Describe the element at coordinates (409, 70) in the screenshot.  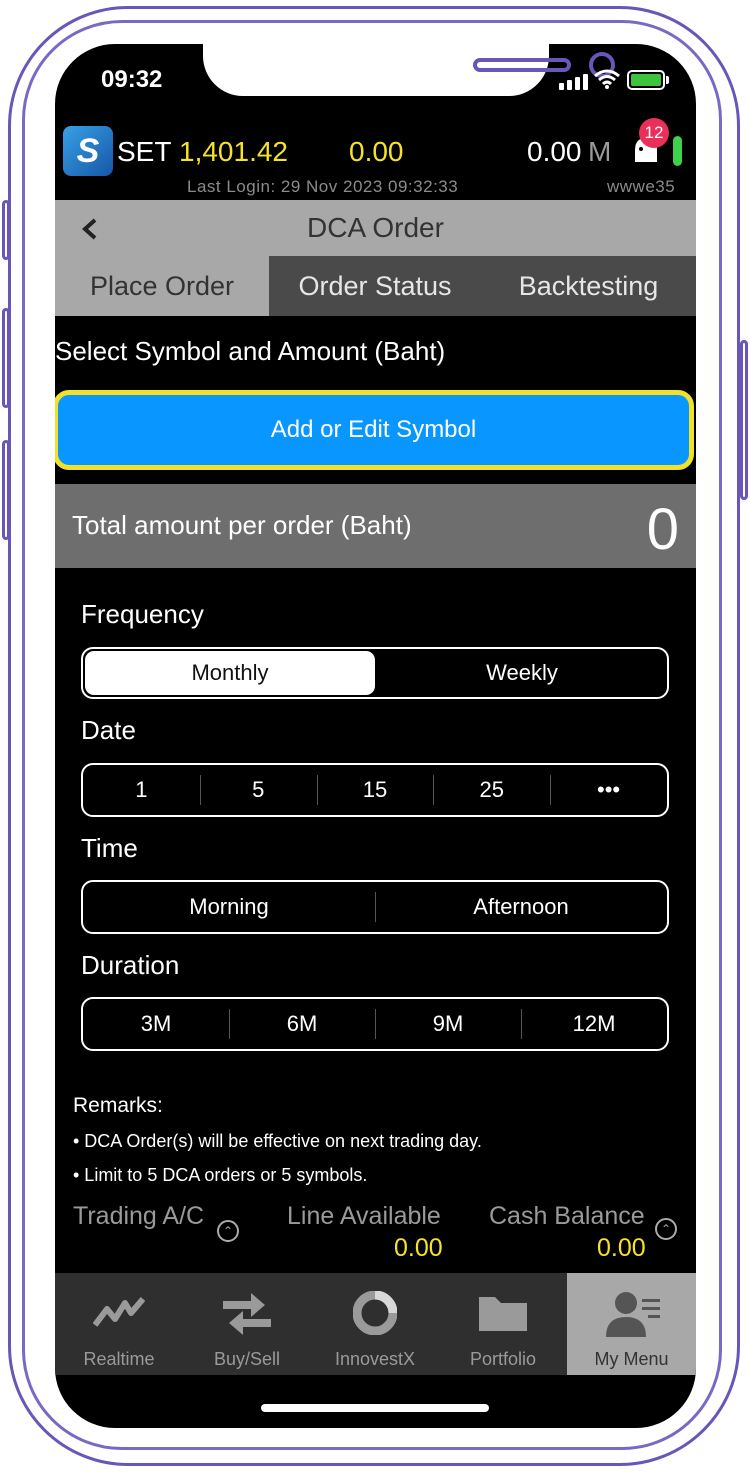
I see `phone-notch` at that location.